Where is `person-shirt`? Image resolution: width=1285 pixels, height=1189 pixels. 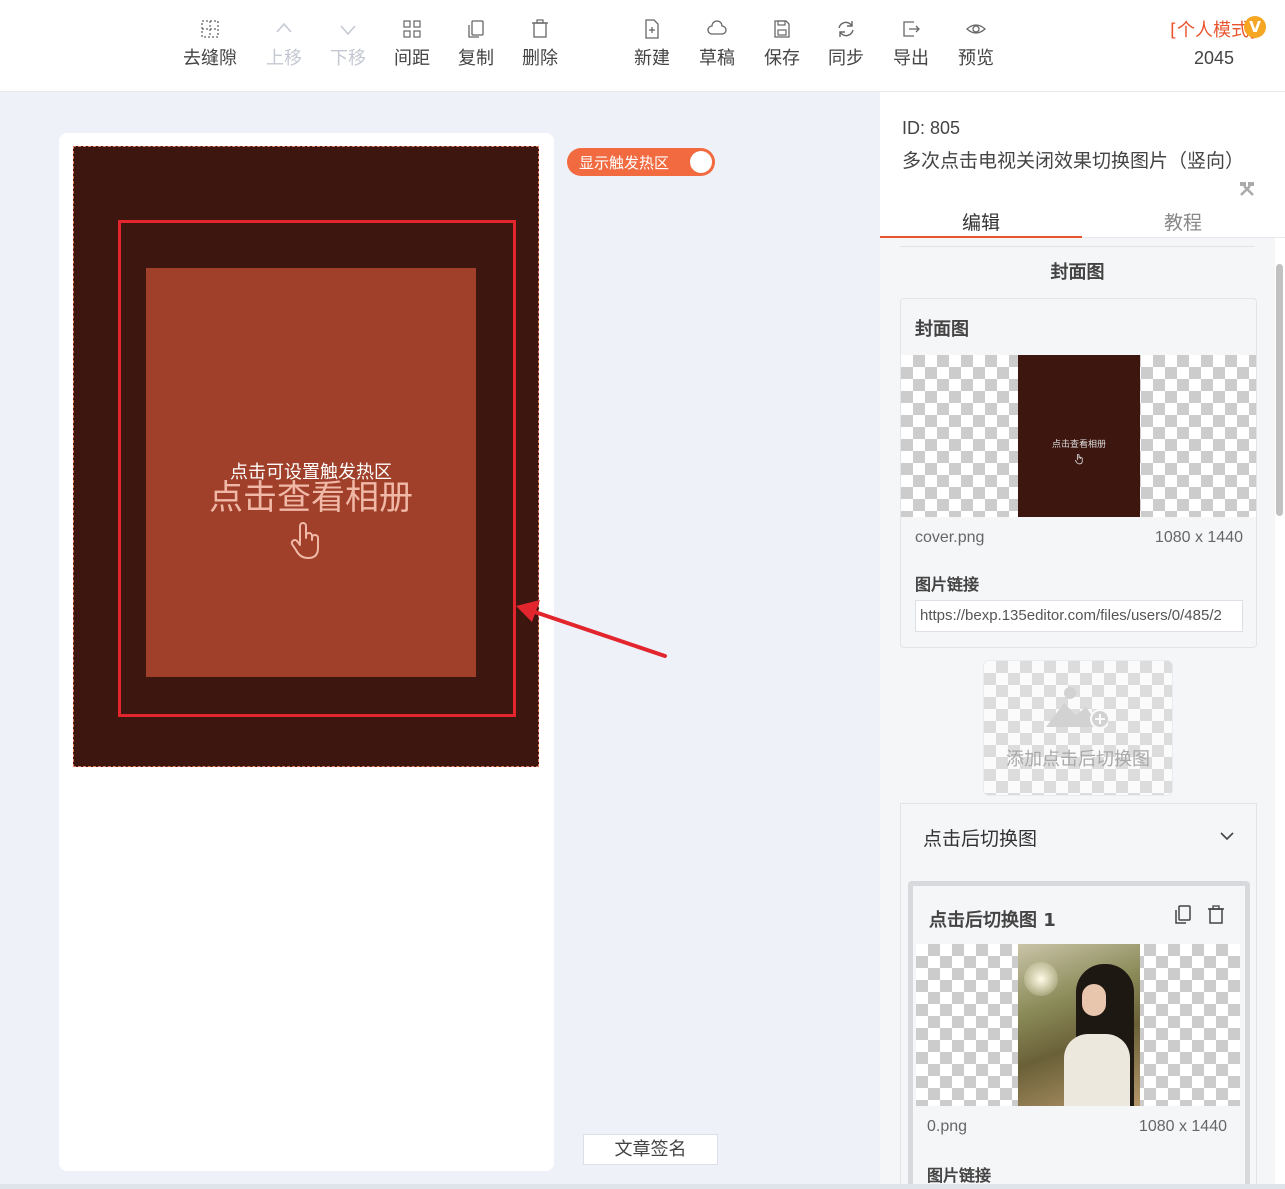 person-shirt is located at coordinates (1097, 1070).